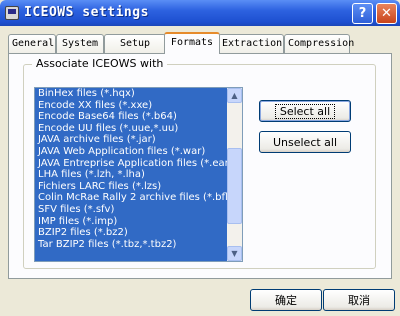  I want to click on select-all-button: Select all, so click(305, 111).